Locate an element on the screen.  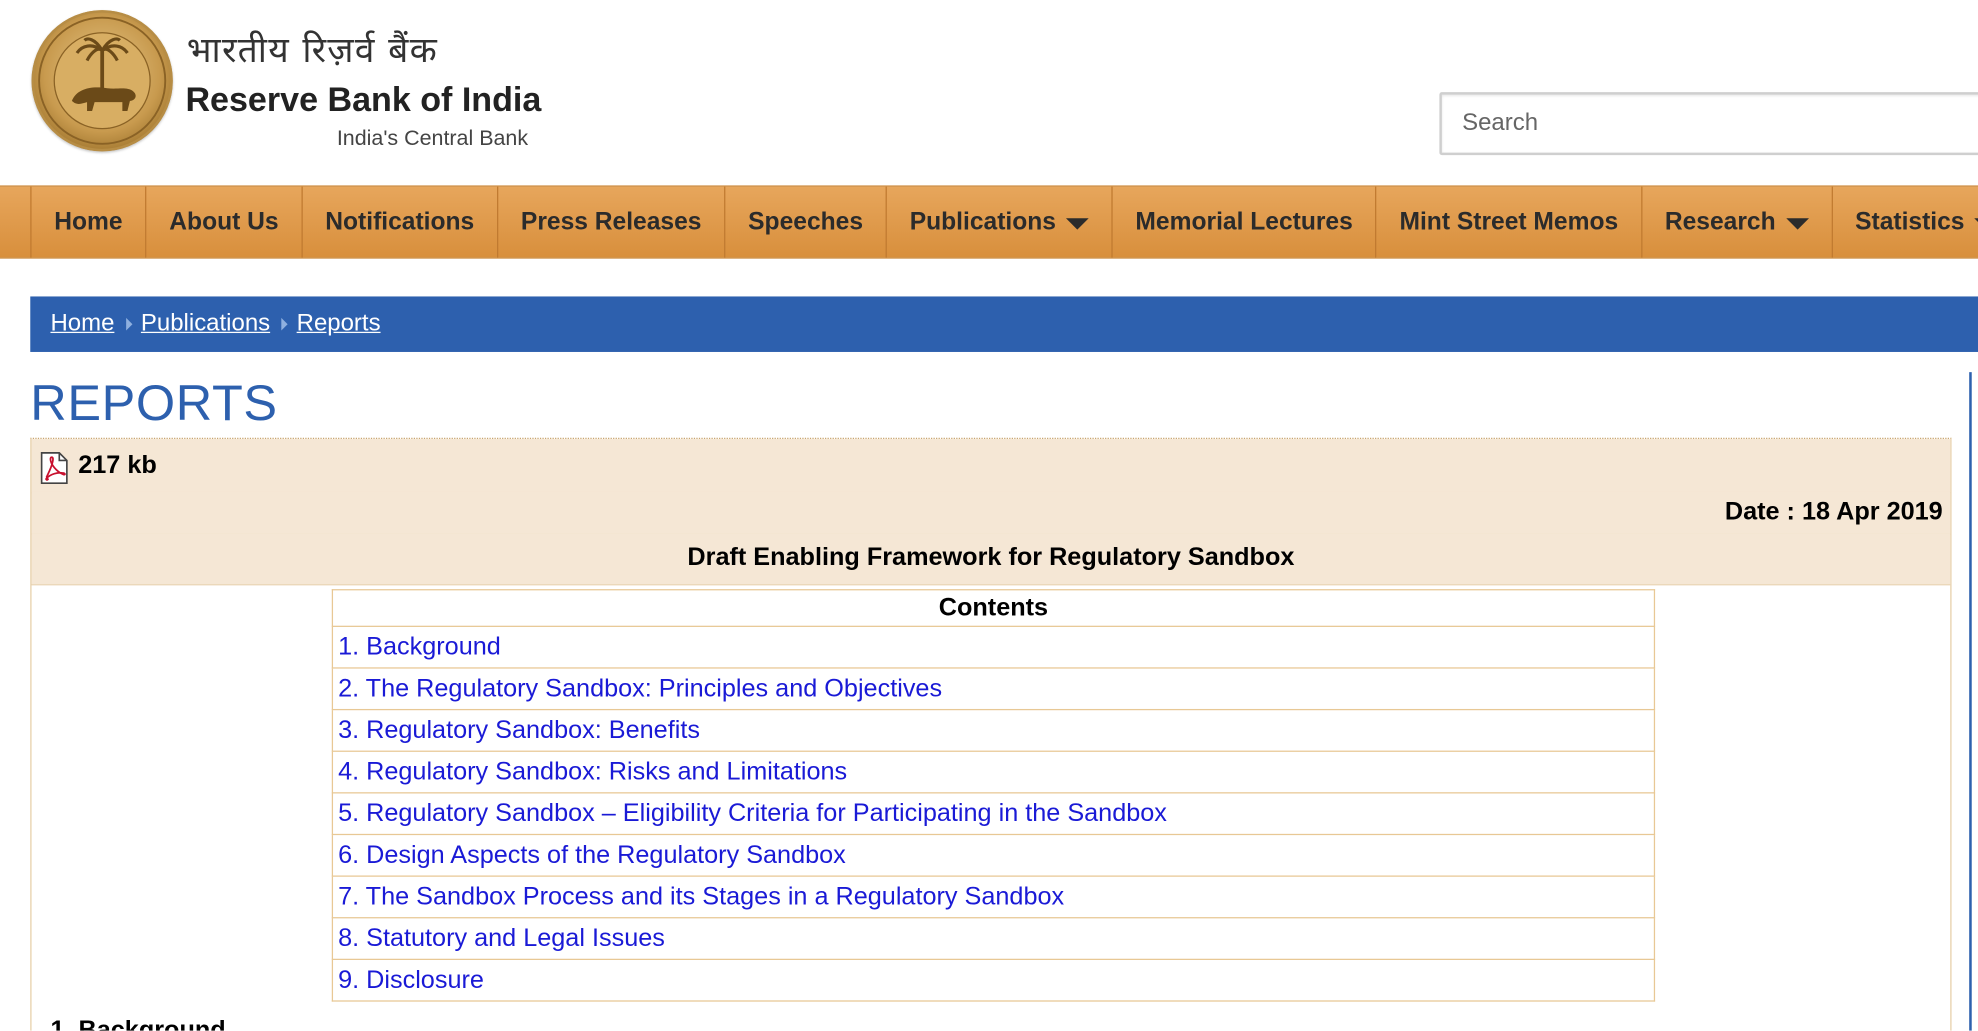
brand-tagline: India's Central Bank is located at coordinates (432, 138).